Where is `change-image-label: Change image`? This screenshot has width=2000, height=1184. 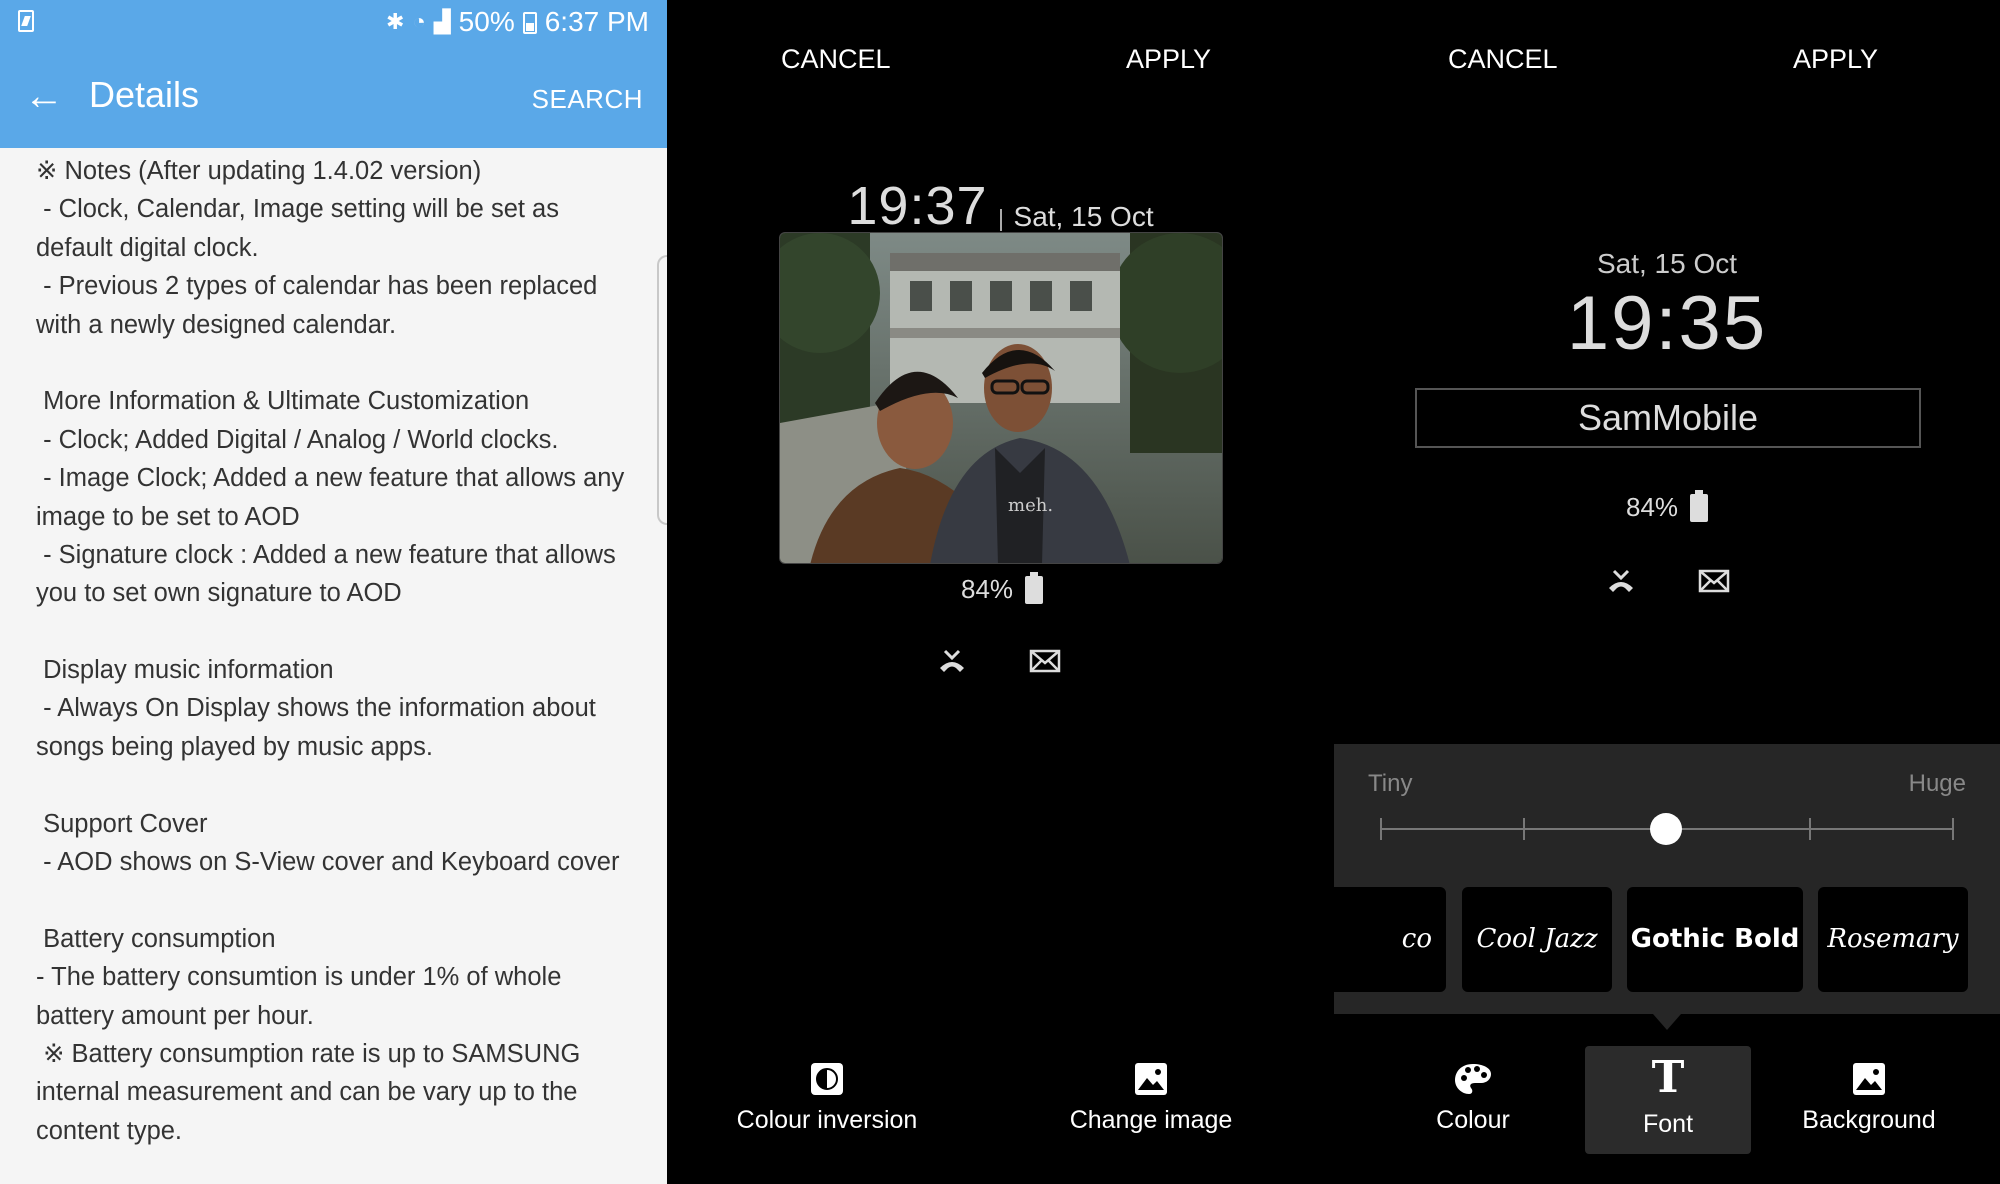
change-image-label: Change image is located at coordinates (1151, 1120).